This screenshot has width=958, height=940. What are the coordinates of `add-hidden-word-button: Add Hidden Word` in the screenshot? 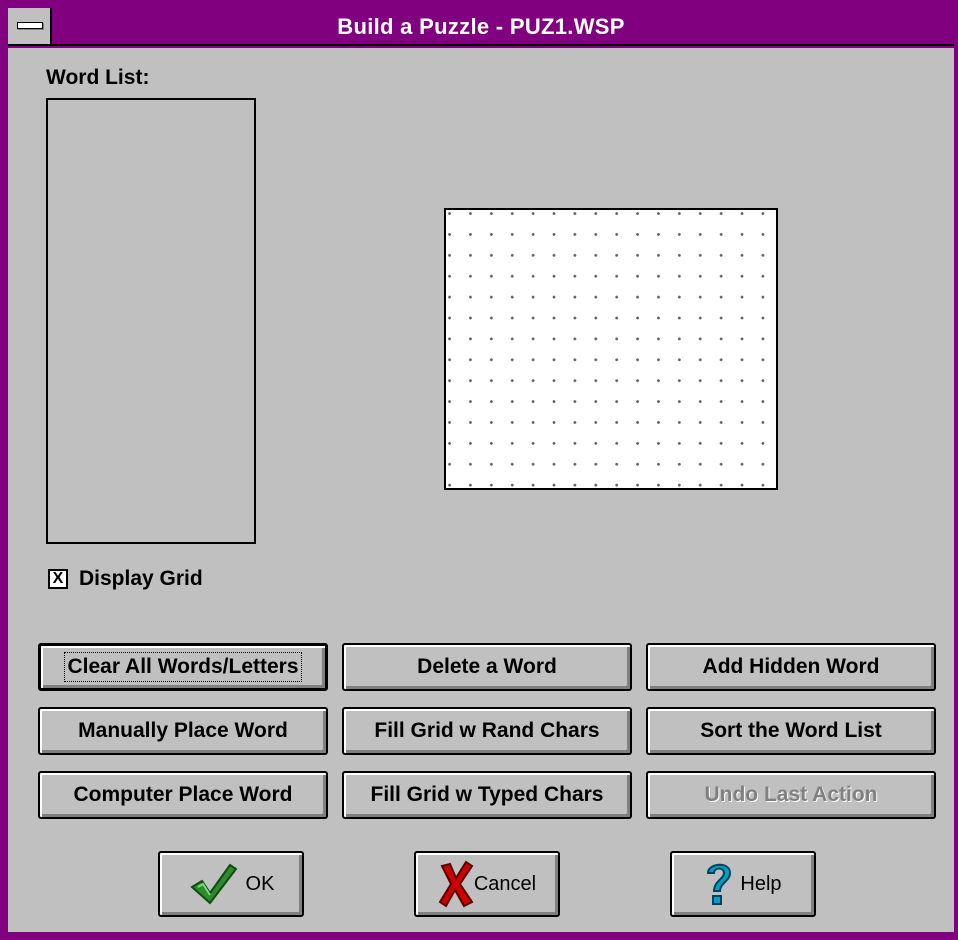 It's located at (791, 667).